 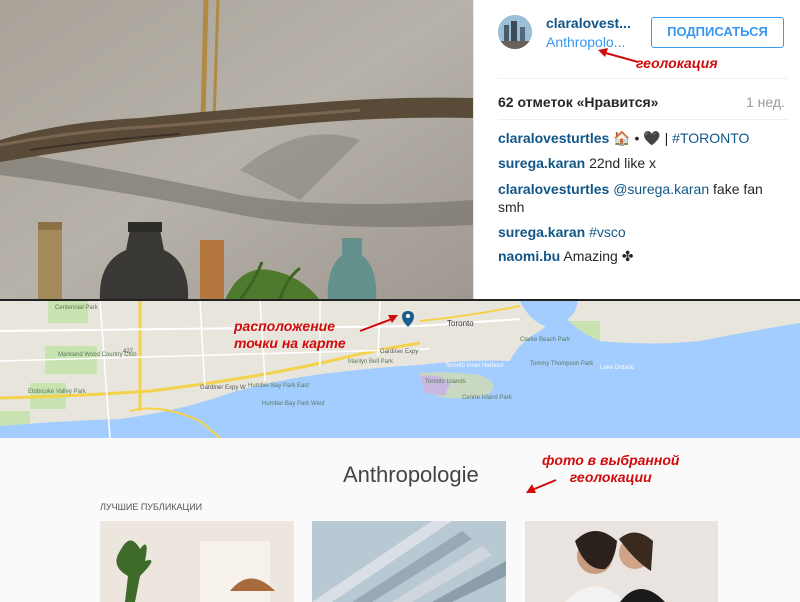 I want to click on map-label: Centennial Park, so click(x=77, y=308).